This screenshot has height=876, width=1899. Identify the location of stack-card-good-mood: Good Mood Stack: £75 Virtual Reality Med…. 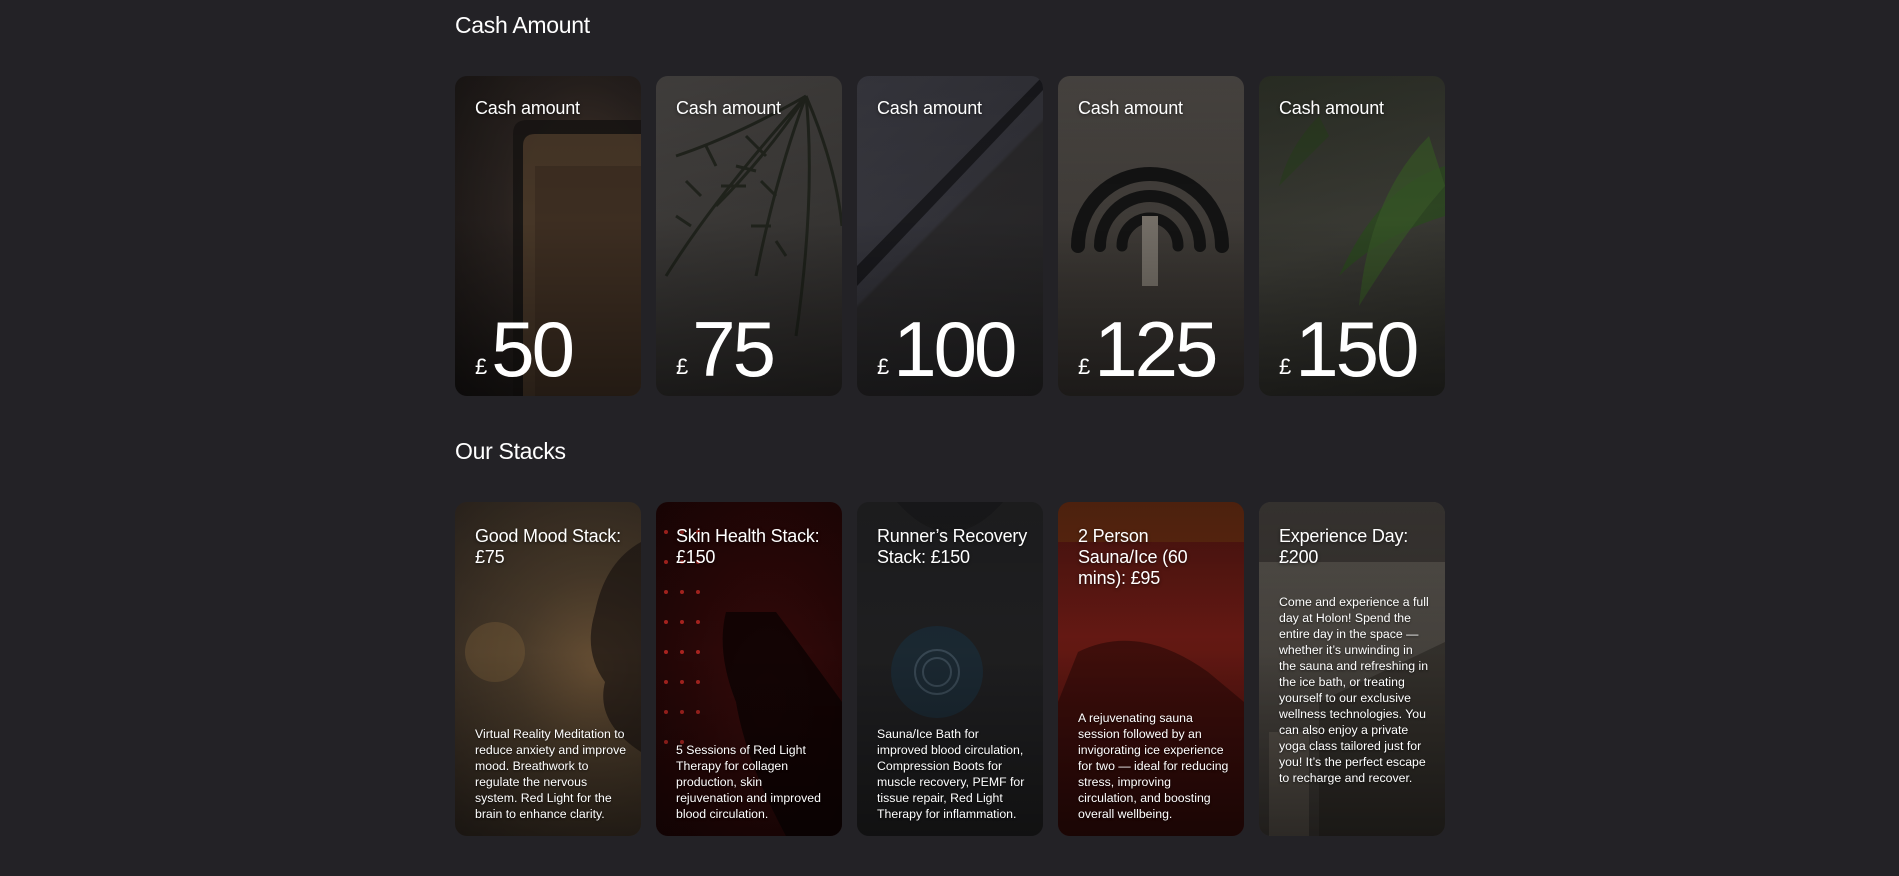
(548, 669).